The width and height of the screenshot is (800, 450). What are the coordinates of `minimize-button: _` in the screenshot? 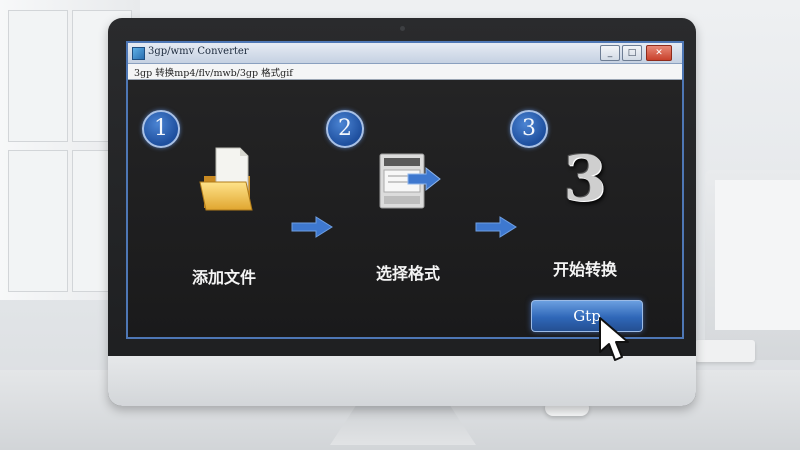 It's located at (610, 53).